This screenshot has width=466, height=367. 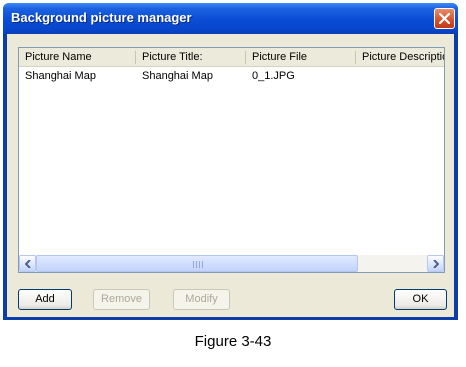 What do you see at coordinates (420, 299) in the screenshot?
I see `ok-button: OK` at bounding box center [420, 299].